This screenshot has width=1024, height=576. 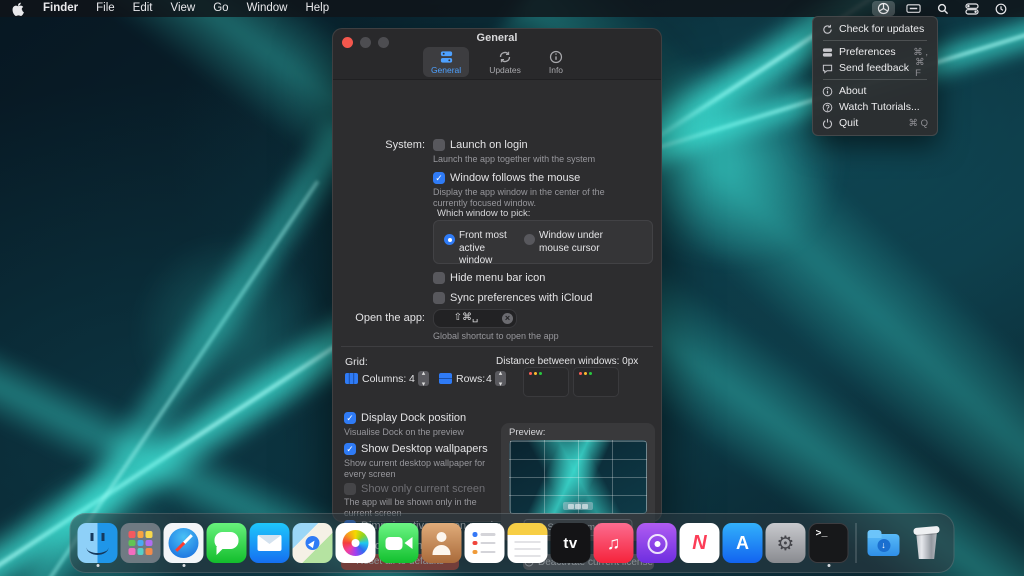 I want to click on toolbar-tabs: General Updates Info, so click(x=497, y=62).